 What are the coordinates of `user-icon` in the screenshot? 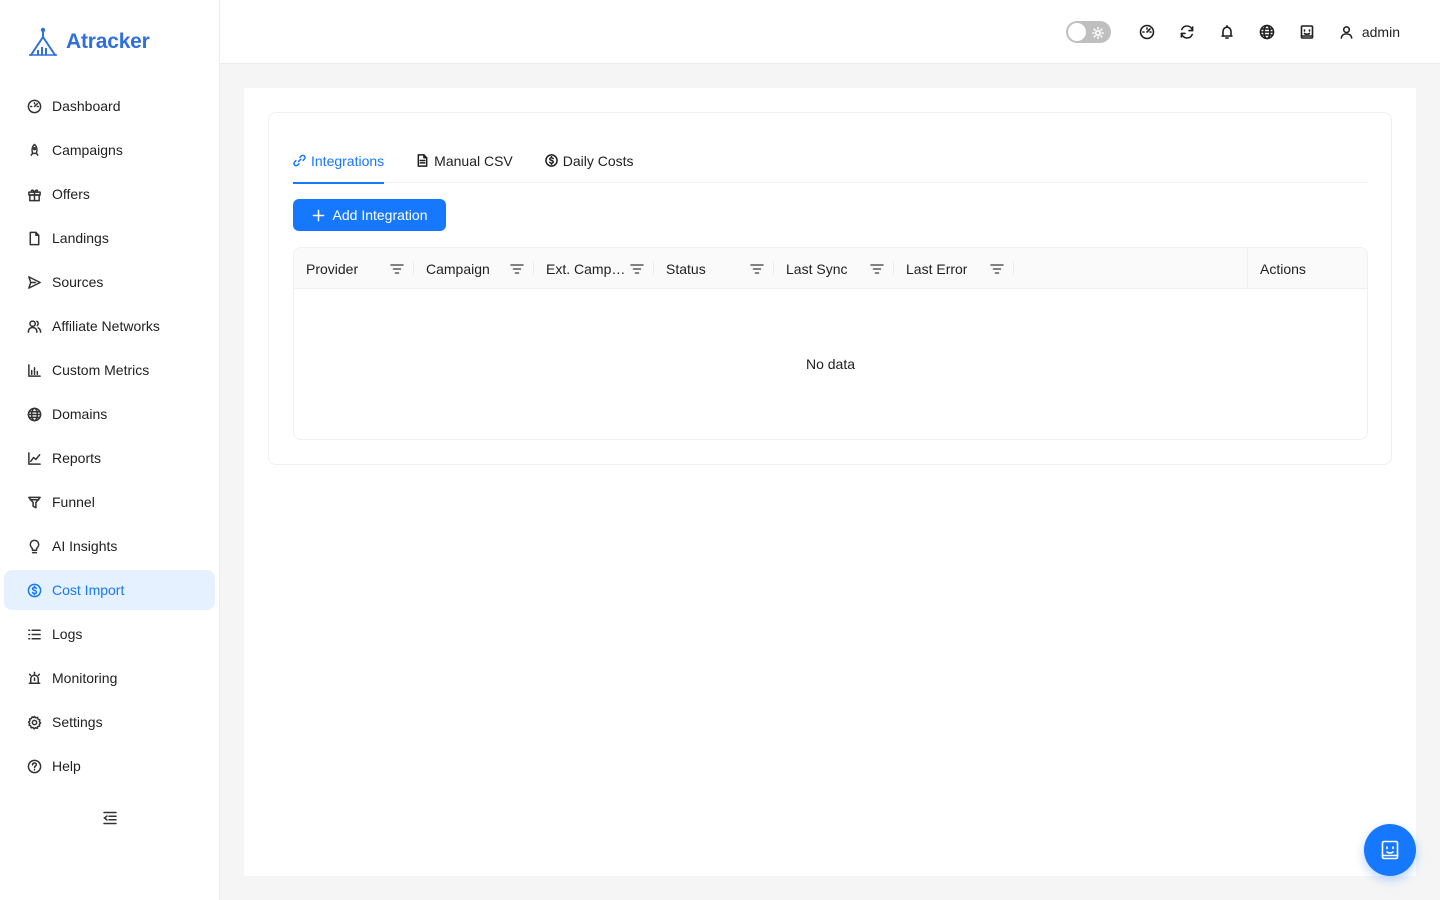 It's located at (1346, 32).